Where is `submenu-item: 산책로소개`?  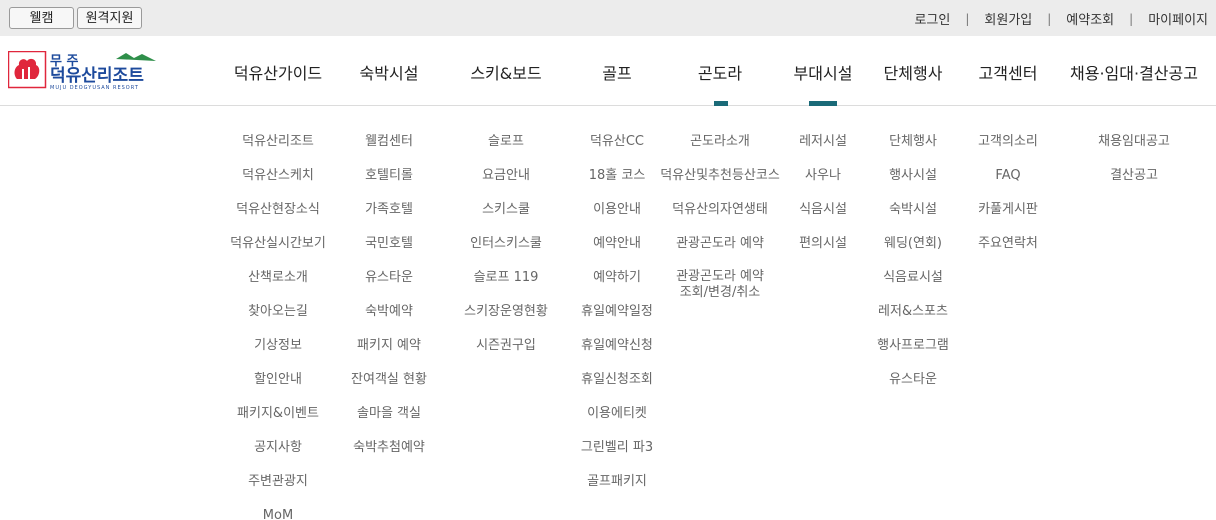
submenu-item: 산책로소개 is located at coordinates (278, 286).